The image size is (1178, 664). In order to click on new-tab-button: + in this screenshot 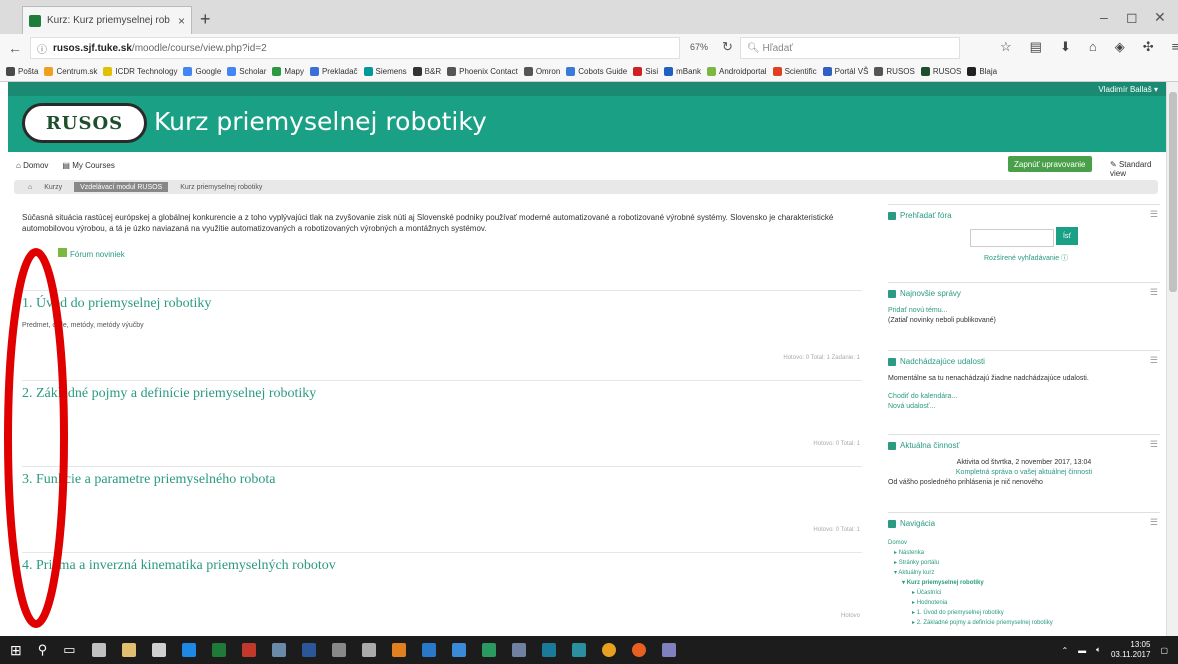, I will do `click(205, 19)`.